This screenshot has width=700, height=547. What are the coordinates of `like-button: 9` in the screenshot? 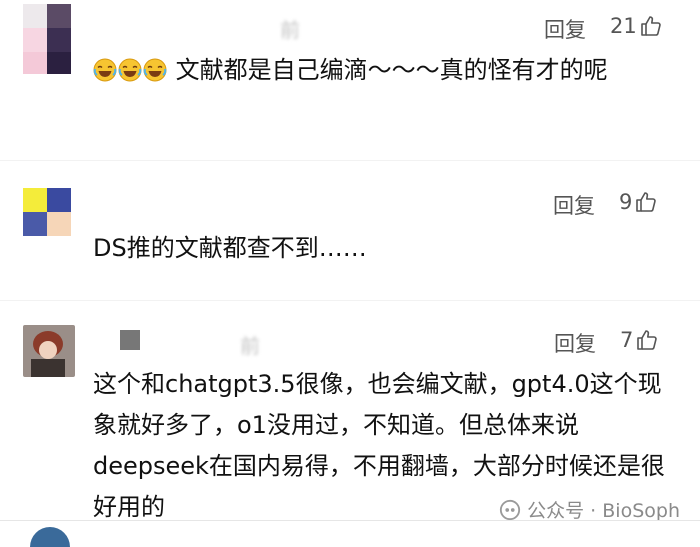 It's located at (638, 202).